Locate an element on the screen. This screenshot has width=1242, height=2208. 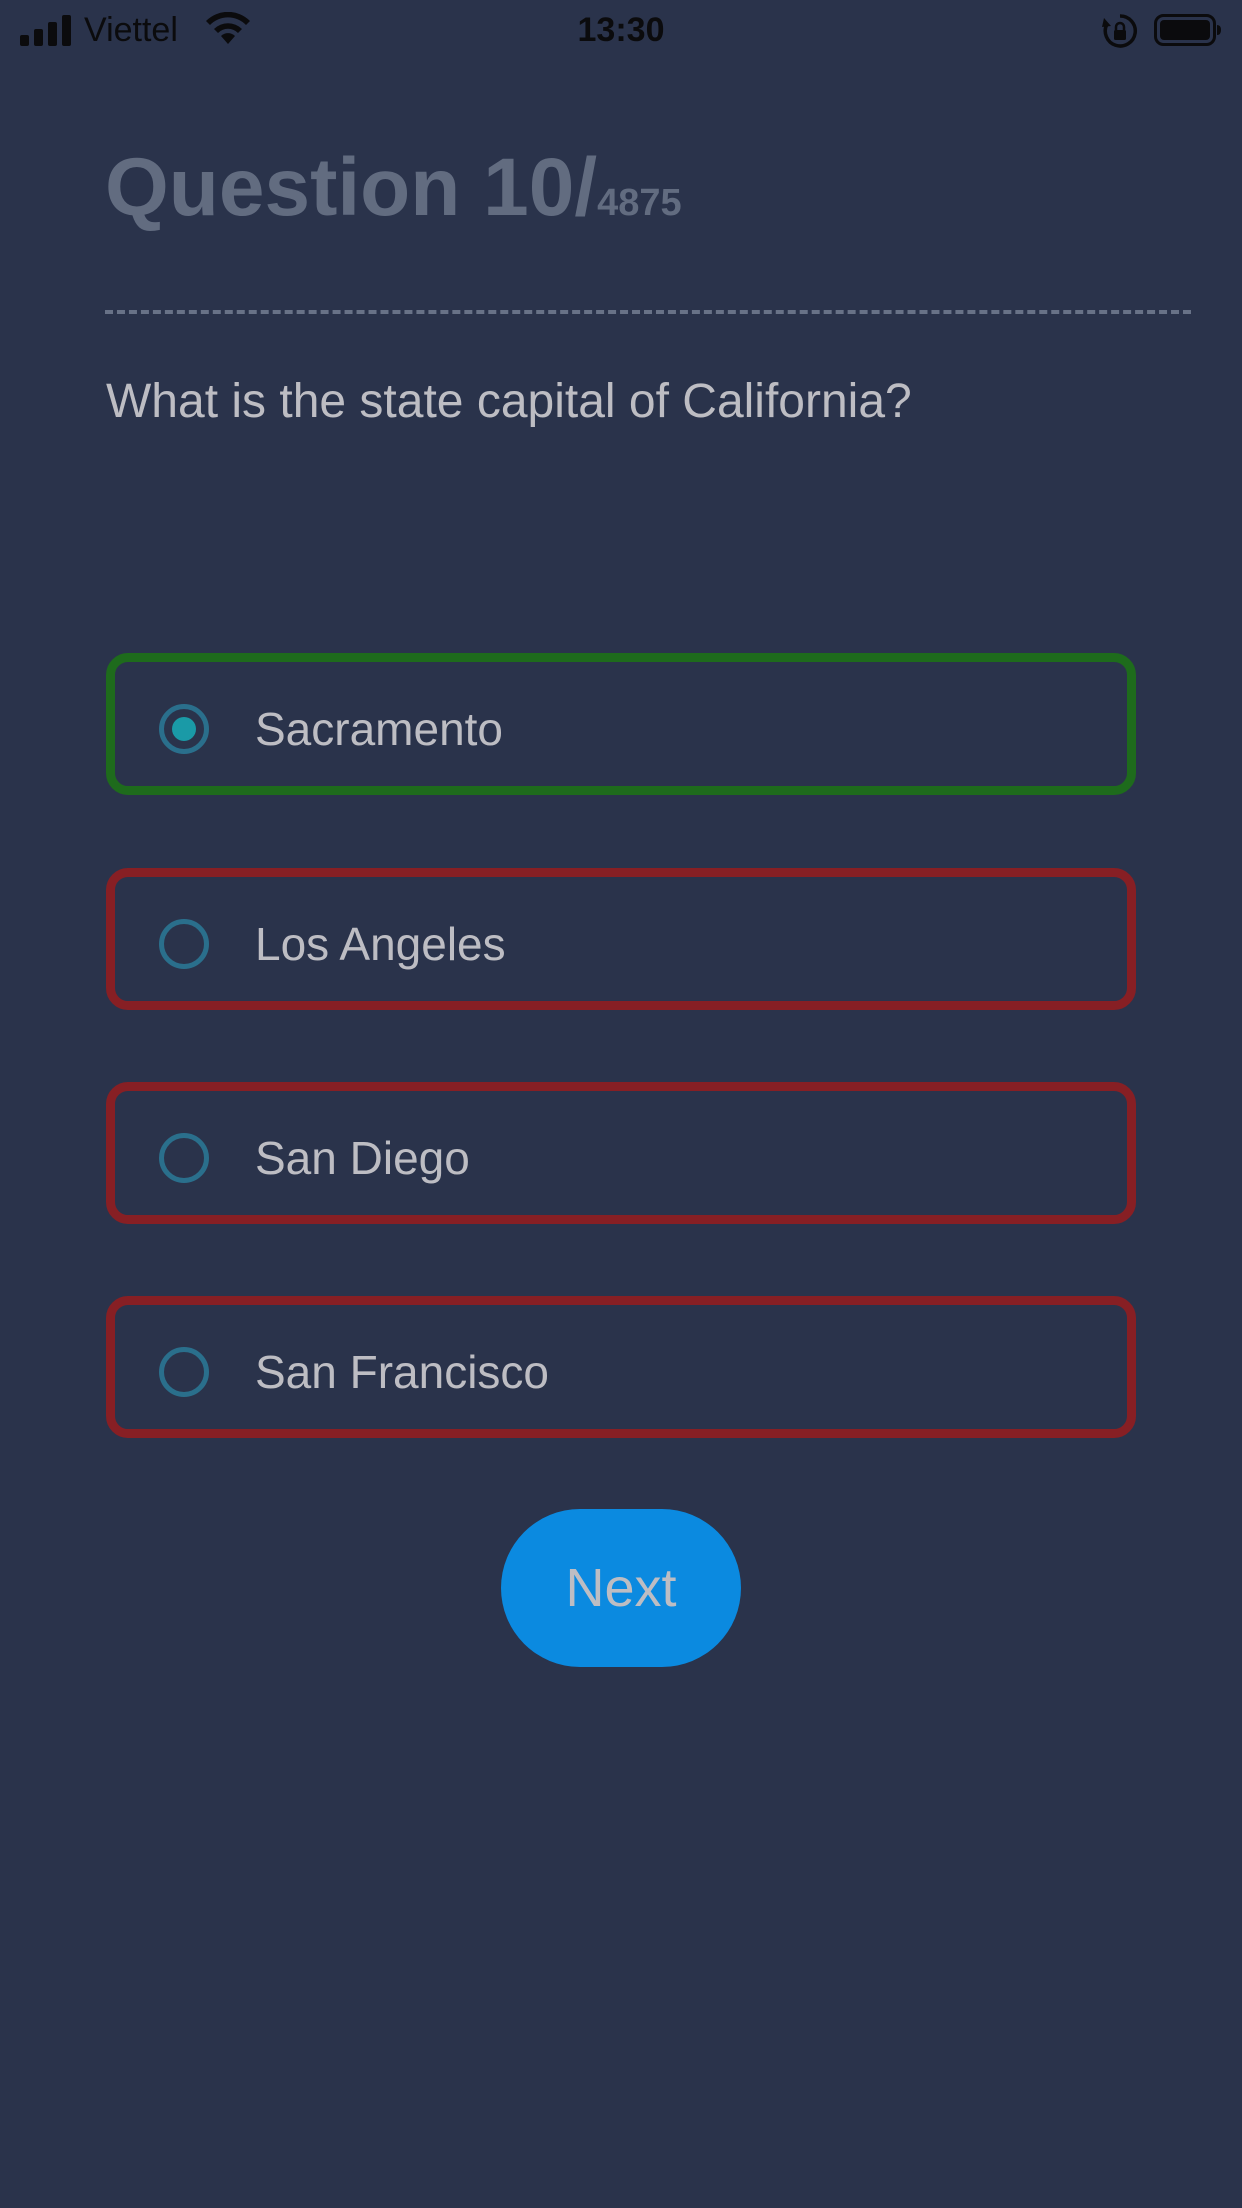
battery-icon is located at coordinates (1187, 30).